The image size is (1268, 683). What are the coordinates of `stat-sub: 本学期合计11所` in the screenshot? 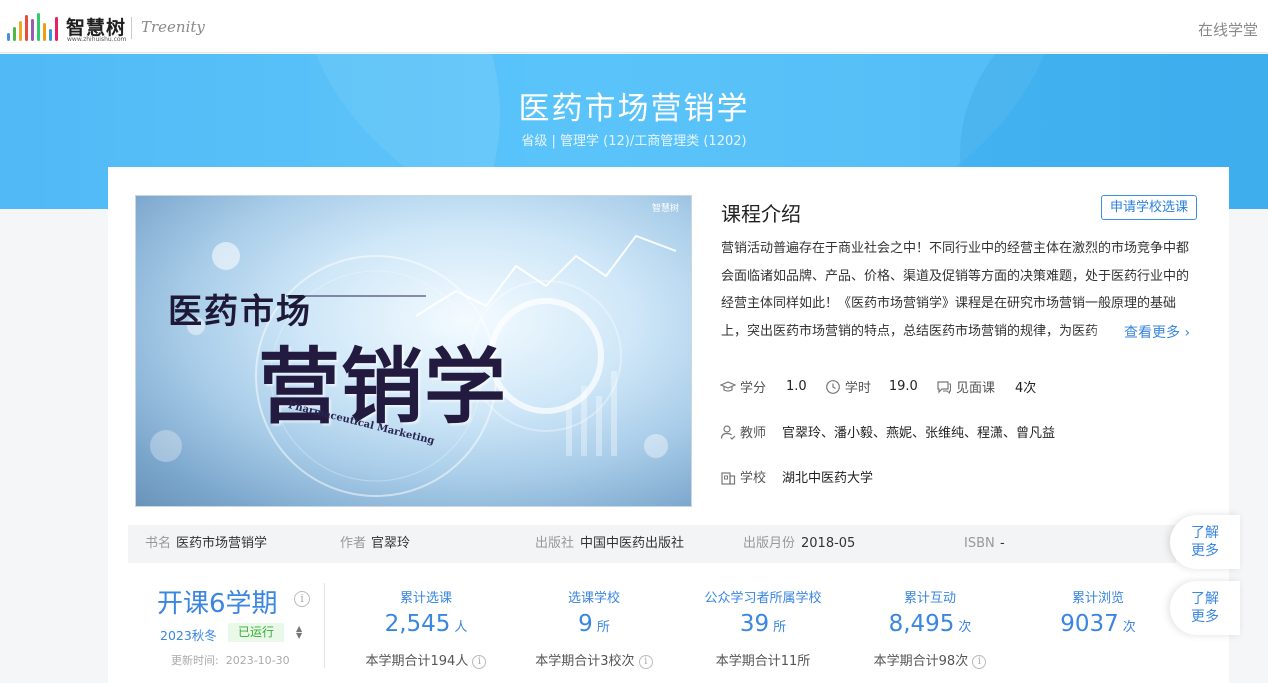 It's located at (763, 661).